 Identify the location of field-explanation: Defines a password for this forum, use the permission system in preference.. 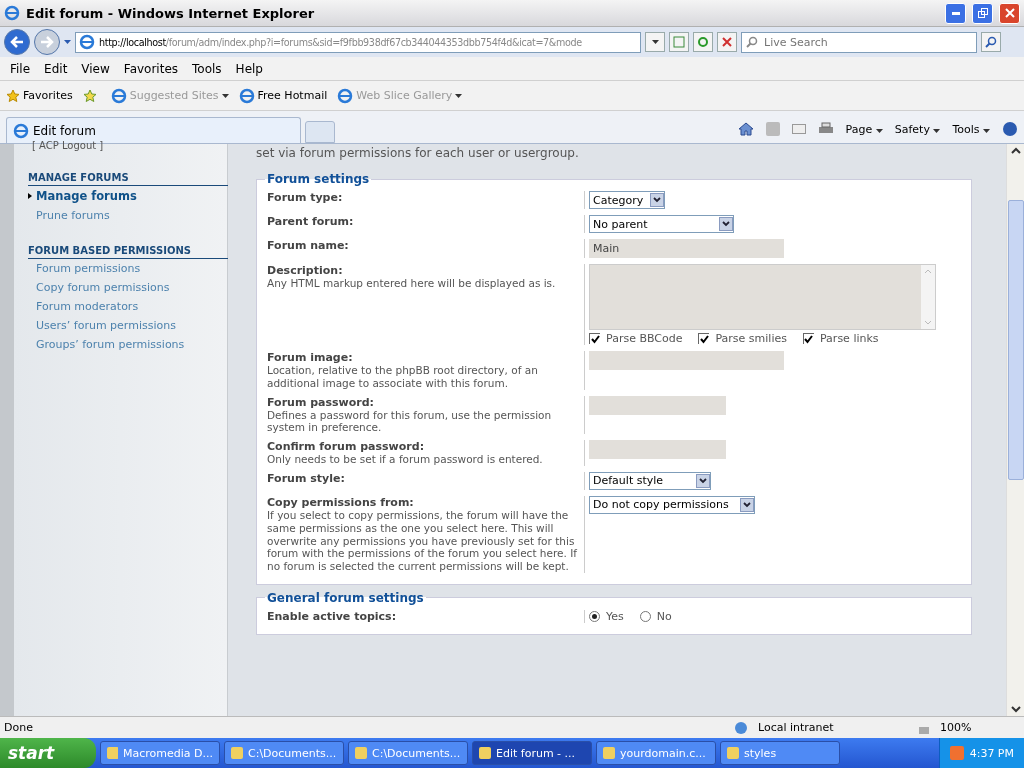
(410, 421).